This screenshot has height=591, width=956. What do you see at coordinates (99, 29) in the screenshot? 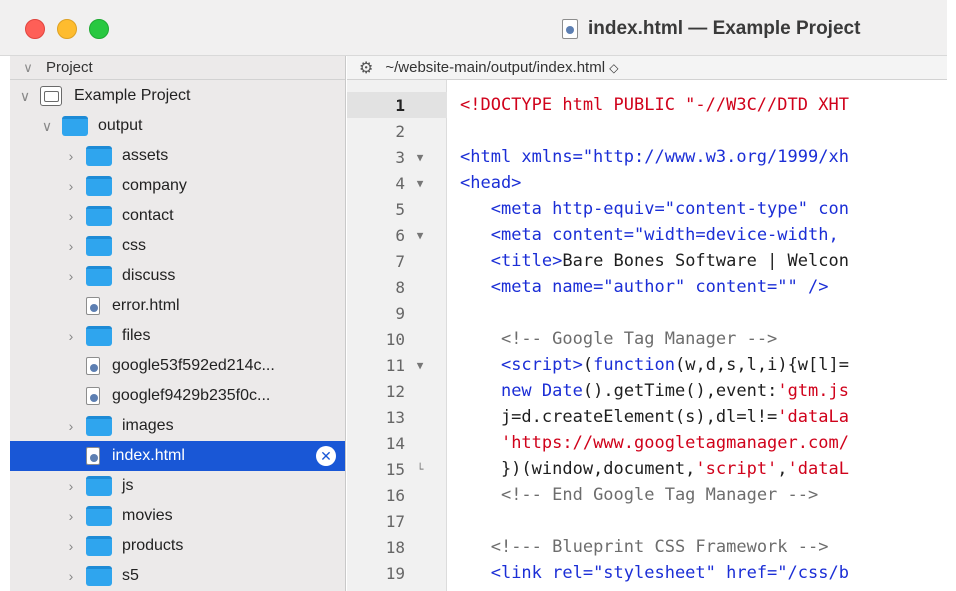
I see `maximize-window-button` at bounding box center [99, 29].